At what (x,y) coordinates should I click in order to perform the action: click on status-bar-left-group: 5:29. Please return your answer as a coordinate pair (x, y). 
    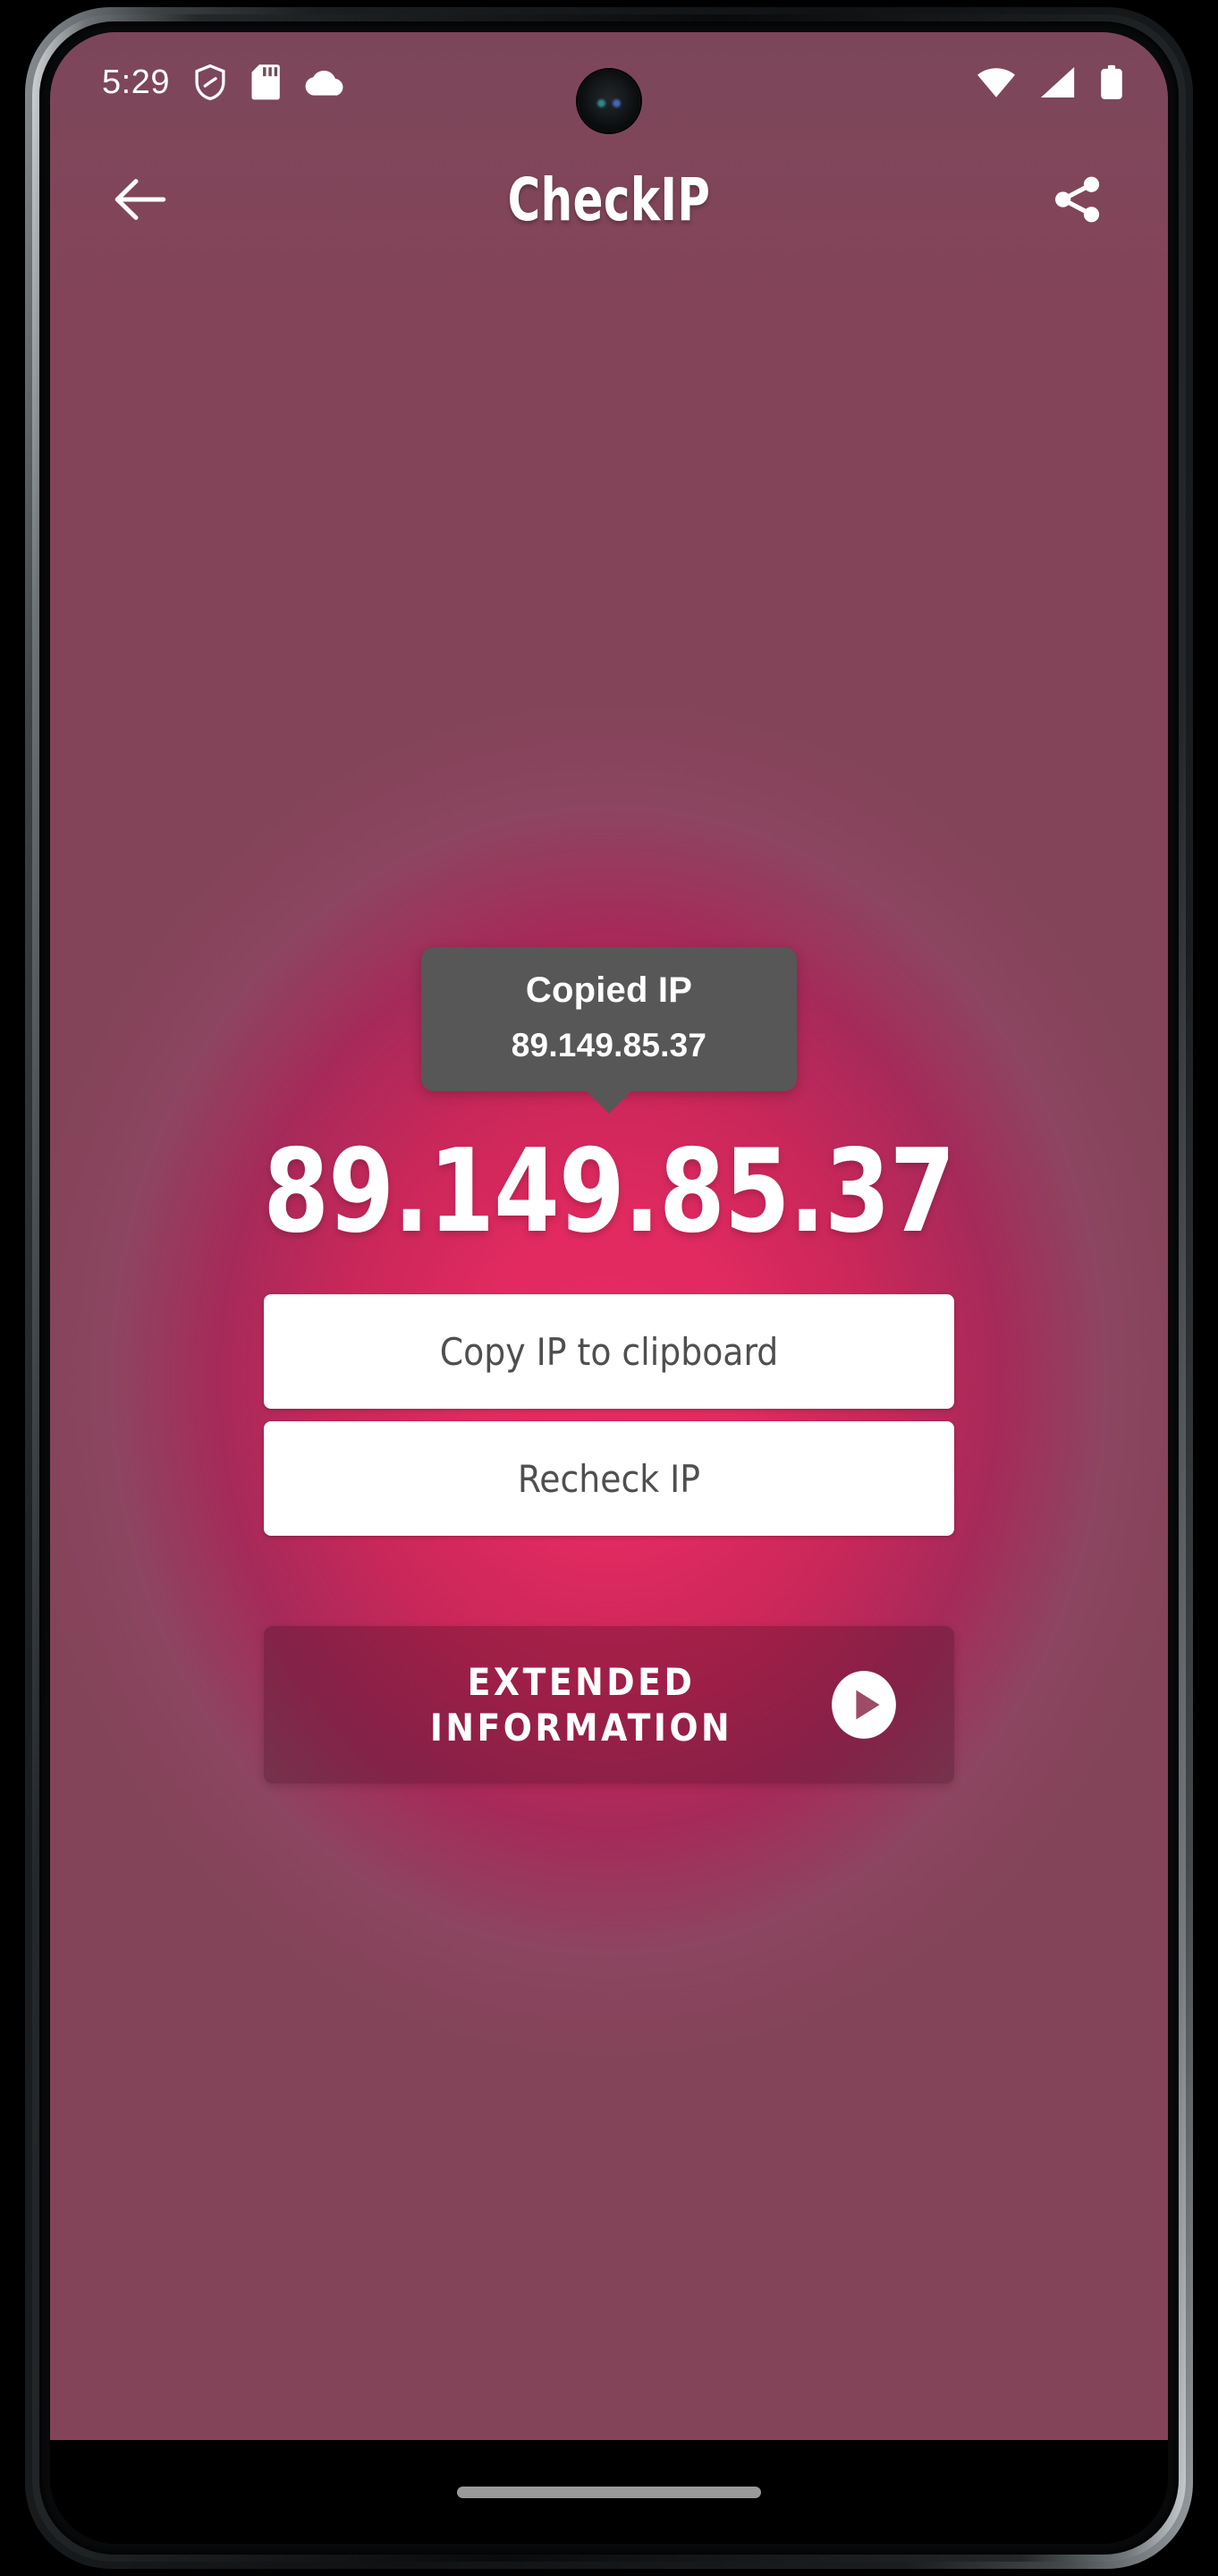
    Looking at the image, I should click on (223, 83).